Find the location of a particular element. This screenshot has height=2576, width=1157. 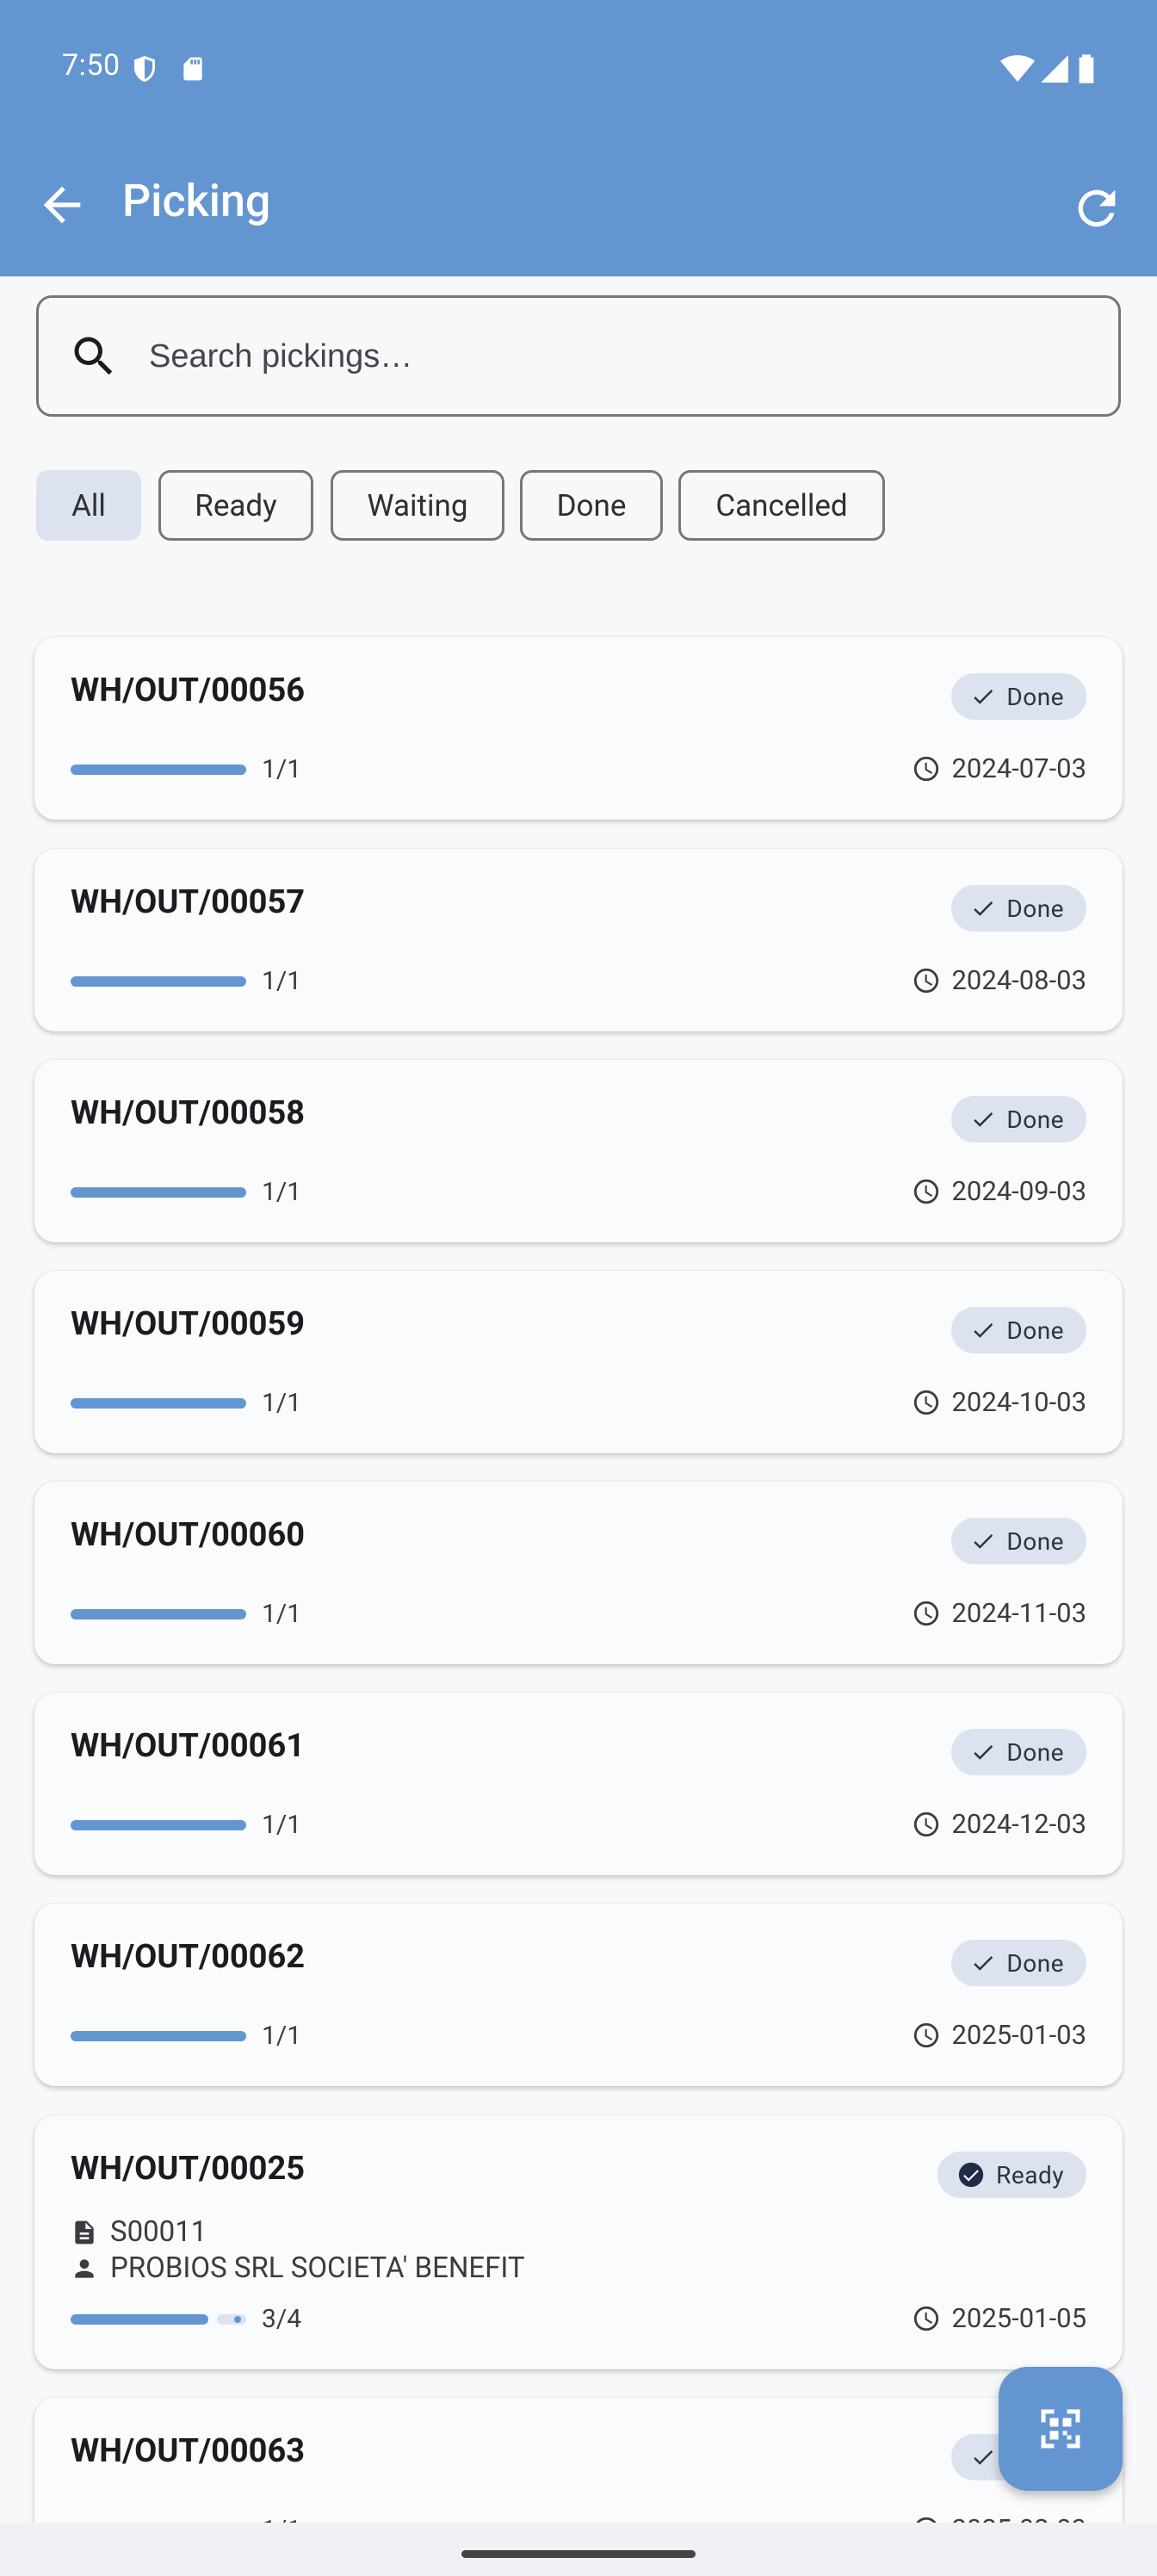

search-field is located at coordinates (579, 356).